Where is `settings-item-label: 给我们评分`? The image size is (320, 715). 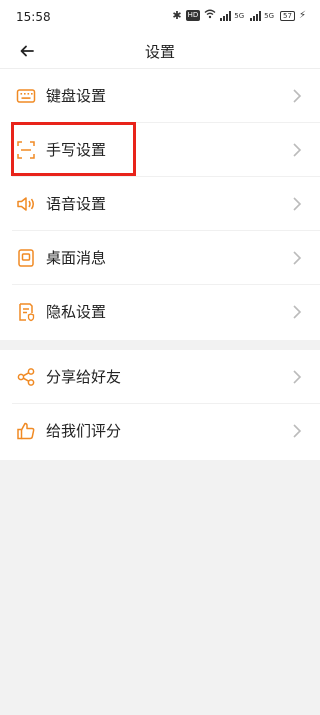
settings-item-label: 给我们评分 is located at coordinates (84, 431).